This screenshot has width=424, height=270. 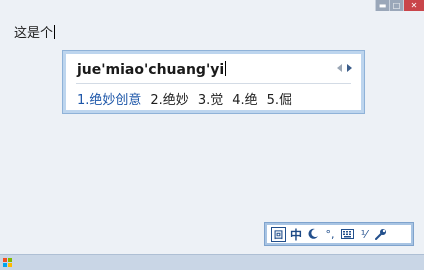 What do you see at coordinates (339, 234) in the screenshot?
I see `ime-status-bar: 回 中 °, ⅟` at bounding box center [339, 234].